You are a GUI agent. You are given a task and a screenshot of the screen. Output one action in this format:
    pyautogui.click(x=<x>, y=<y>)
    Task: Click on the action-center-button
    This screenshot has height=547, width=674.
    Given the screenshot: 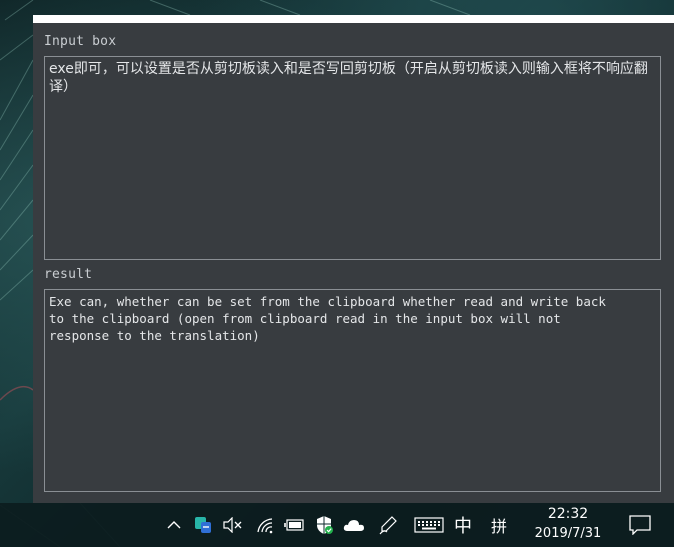 What is the action you would take?
    pyautogui.click(x=640, y=525)
    